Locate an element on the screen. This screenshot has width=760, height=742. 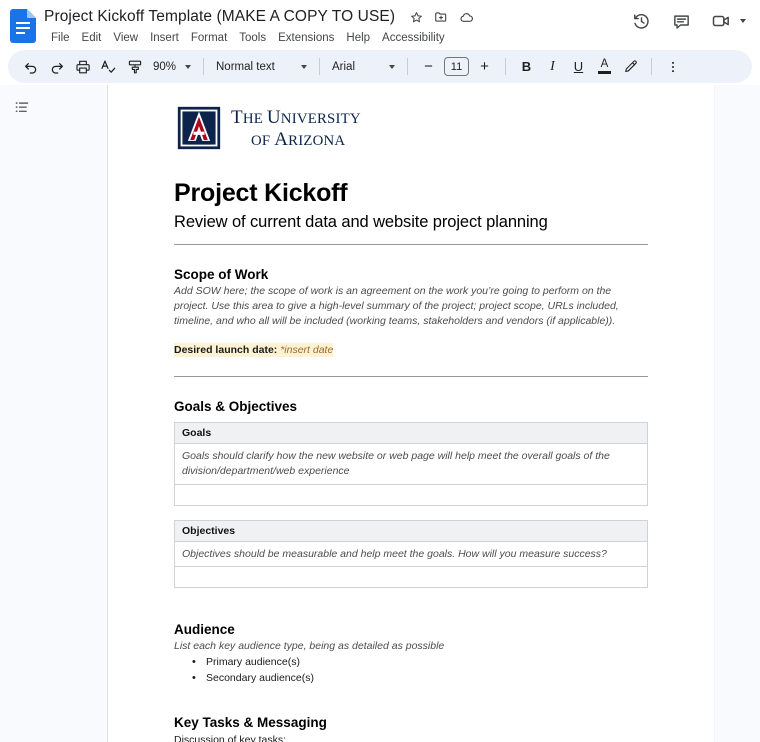
minus-icon: − is located at coordinates (428, 66).